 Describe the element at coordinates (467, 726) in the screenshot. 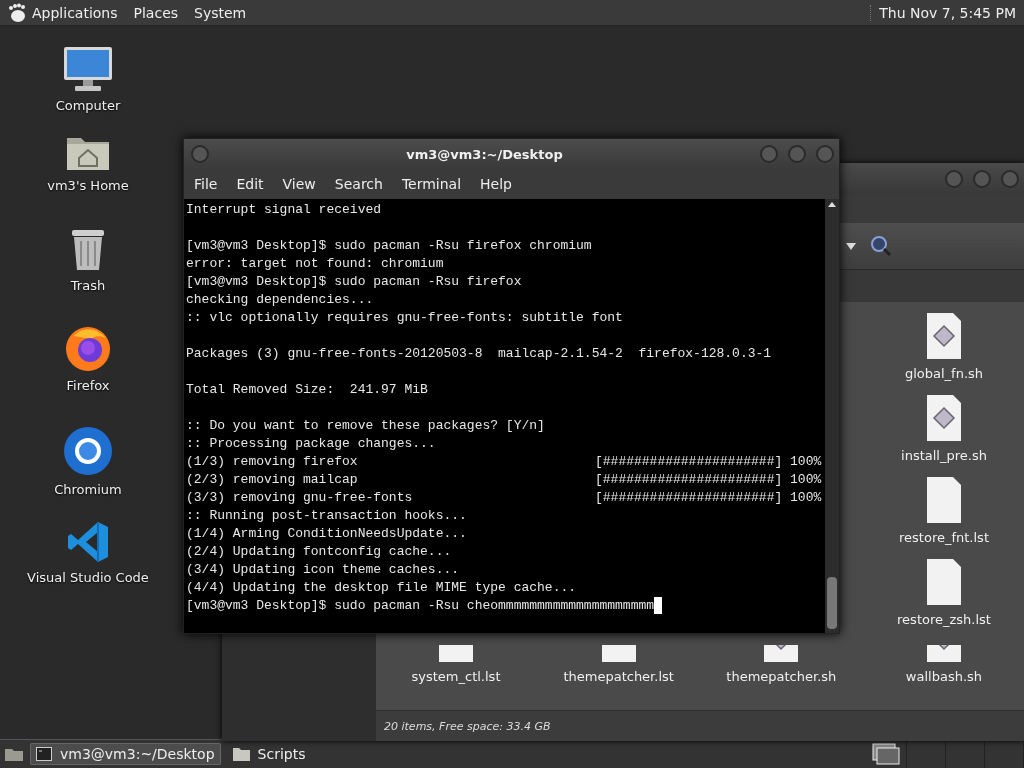

I see `status-text: 20 items, Free space: 33.4 GB` at that location.